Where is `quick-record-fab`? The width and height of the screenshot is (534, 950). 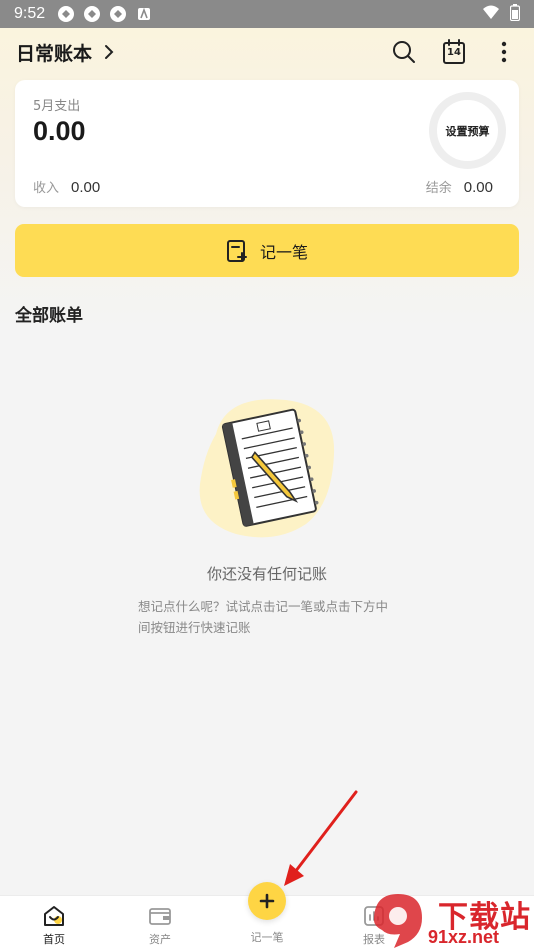
quick-record-fab is located at coordinates (267, 901).